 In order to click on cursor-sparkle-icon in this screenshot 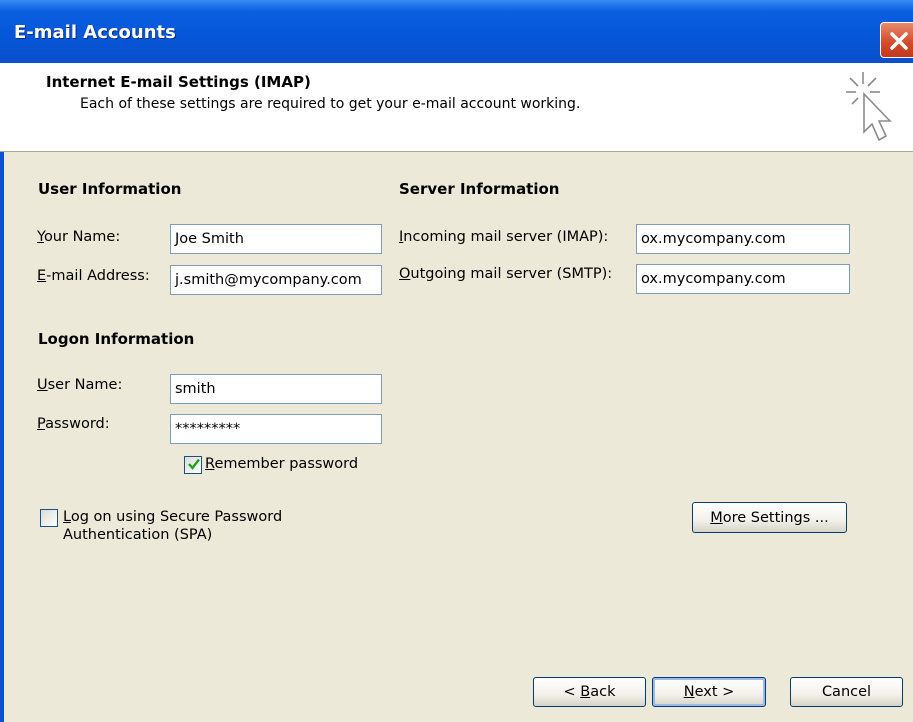, I will do `click(869, 107)`.